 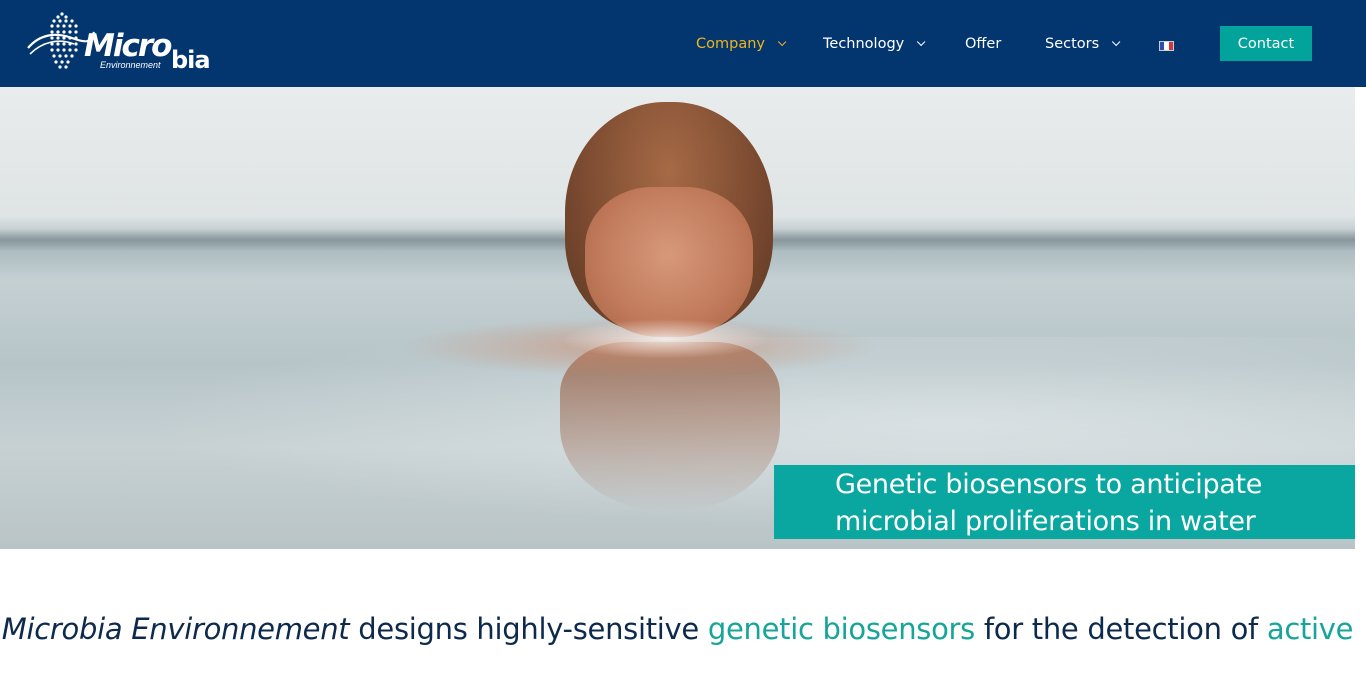 I want to click on nav-company-label: Company, so click(x=730, y=43).